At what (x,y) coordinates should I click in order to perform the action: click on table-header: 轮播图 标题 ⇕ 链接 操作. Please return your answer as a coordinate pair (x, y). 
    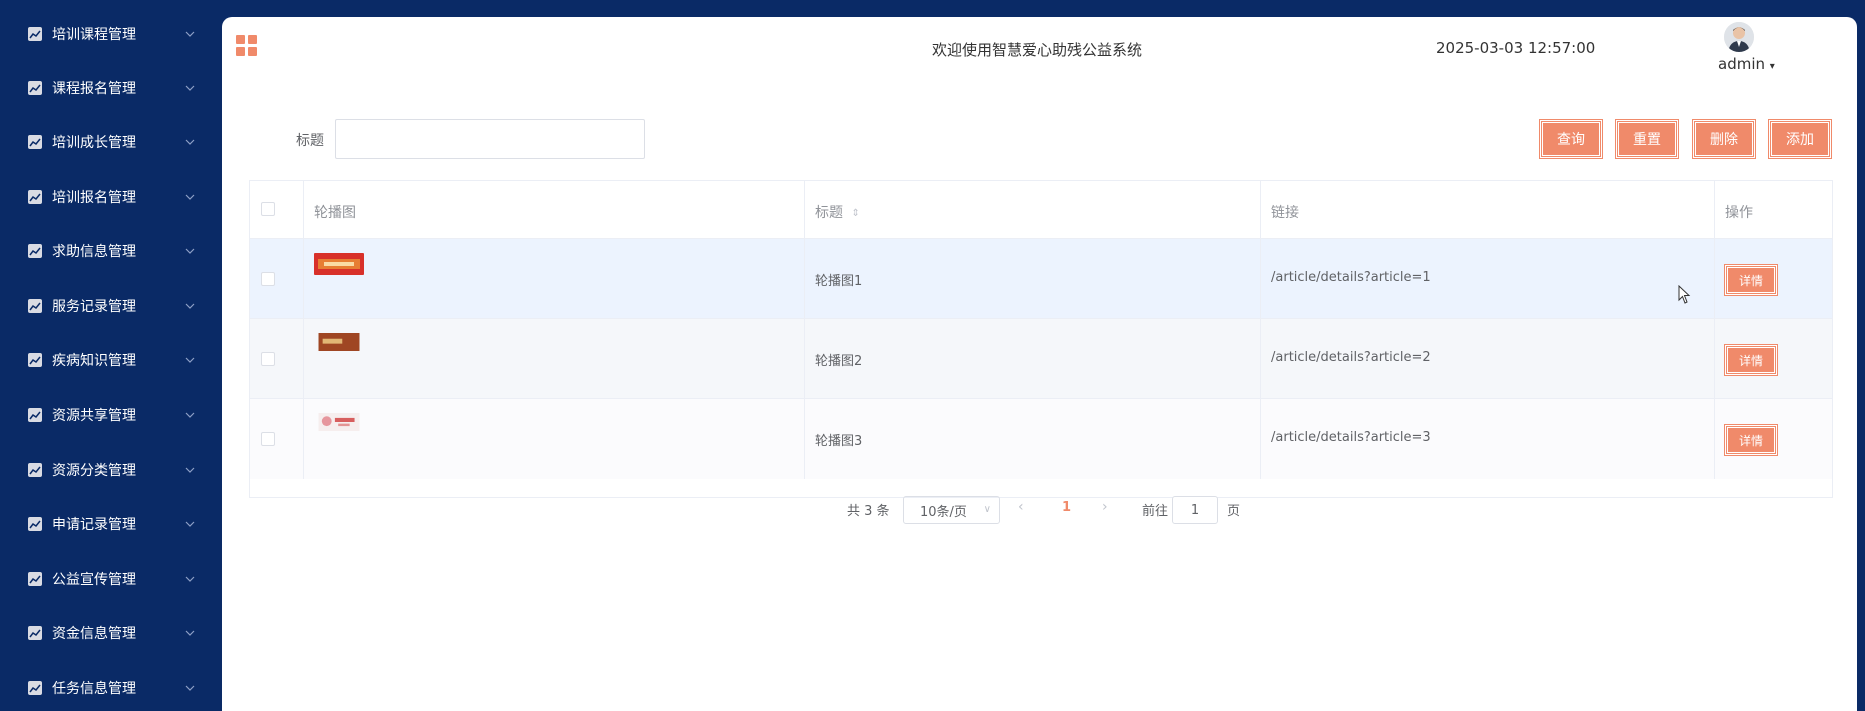
    Looking at the image, I should click on (1041, 210).